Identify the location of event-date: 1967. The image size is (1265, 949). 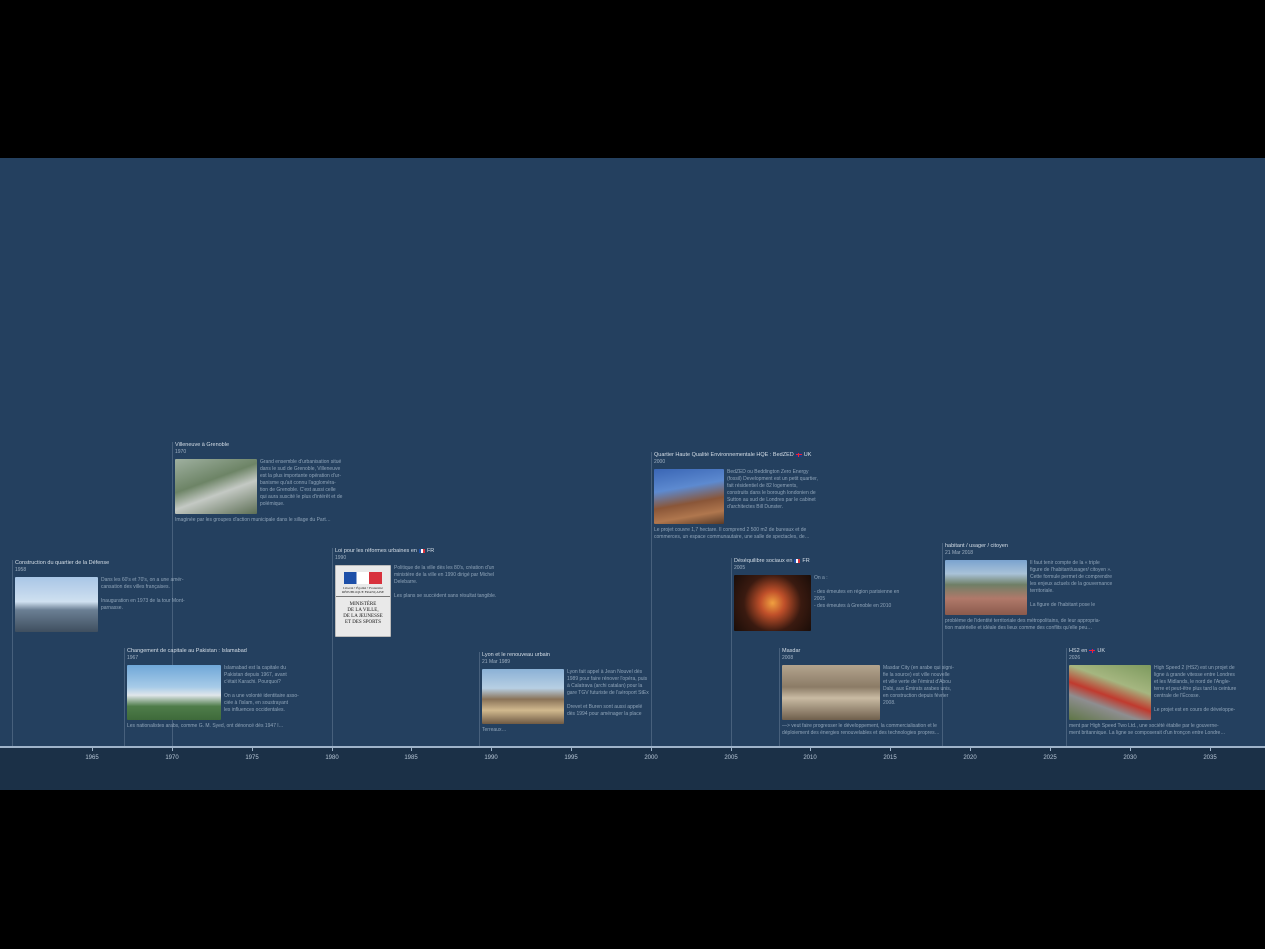
(133, 658).